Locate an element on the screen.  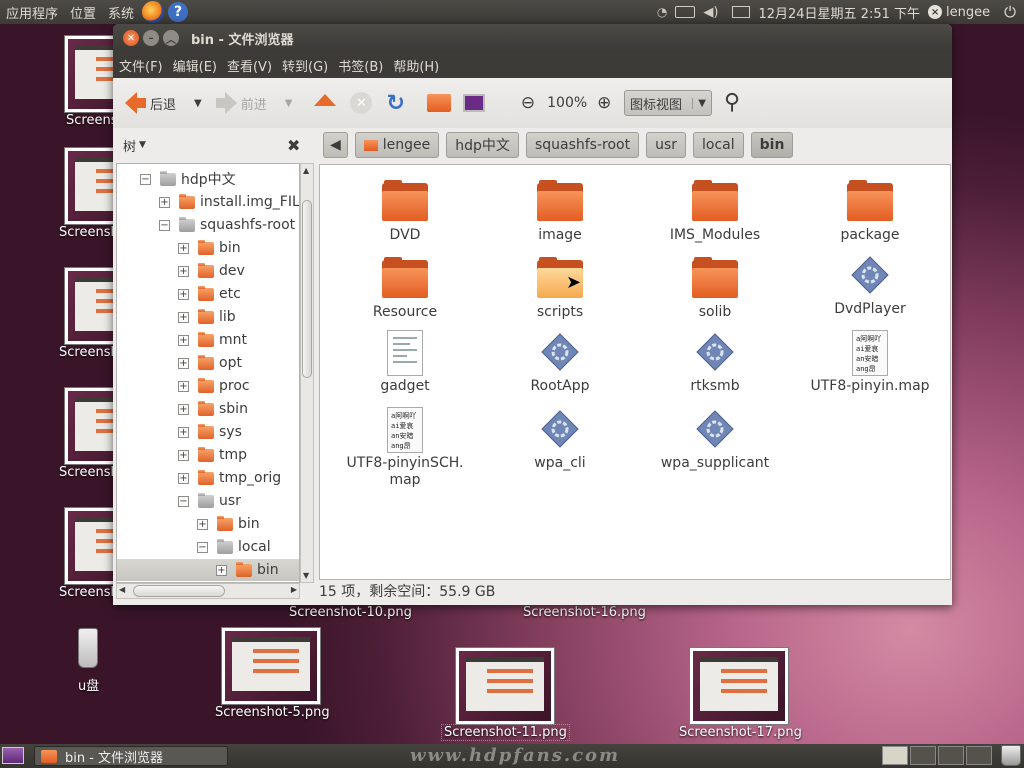
tree-item: + sbin is located at coordinates (213, 409).